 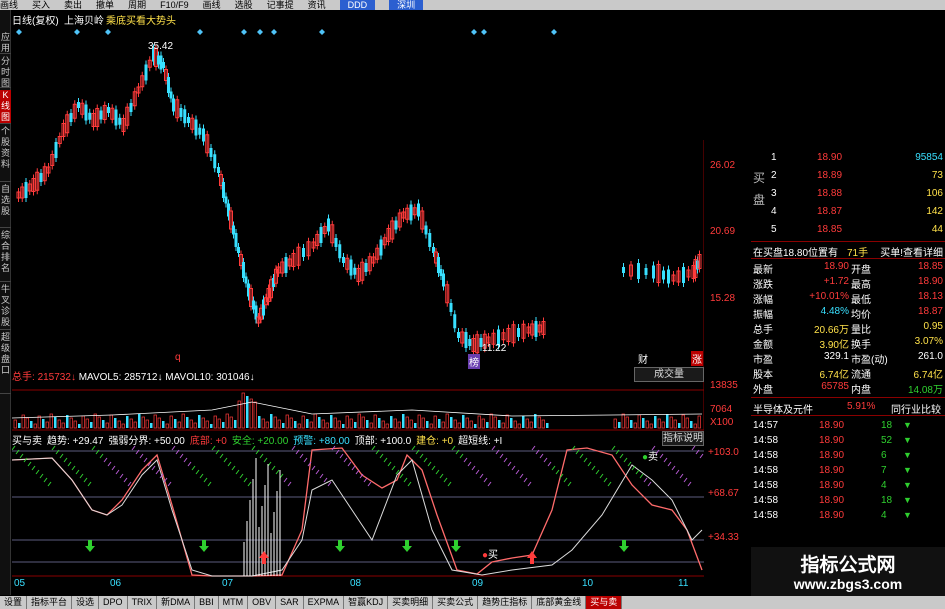 I want to click on period-label: 日线(复权), so click(x=35, y=19).